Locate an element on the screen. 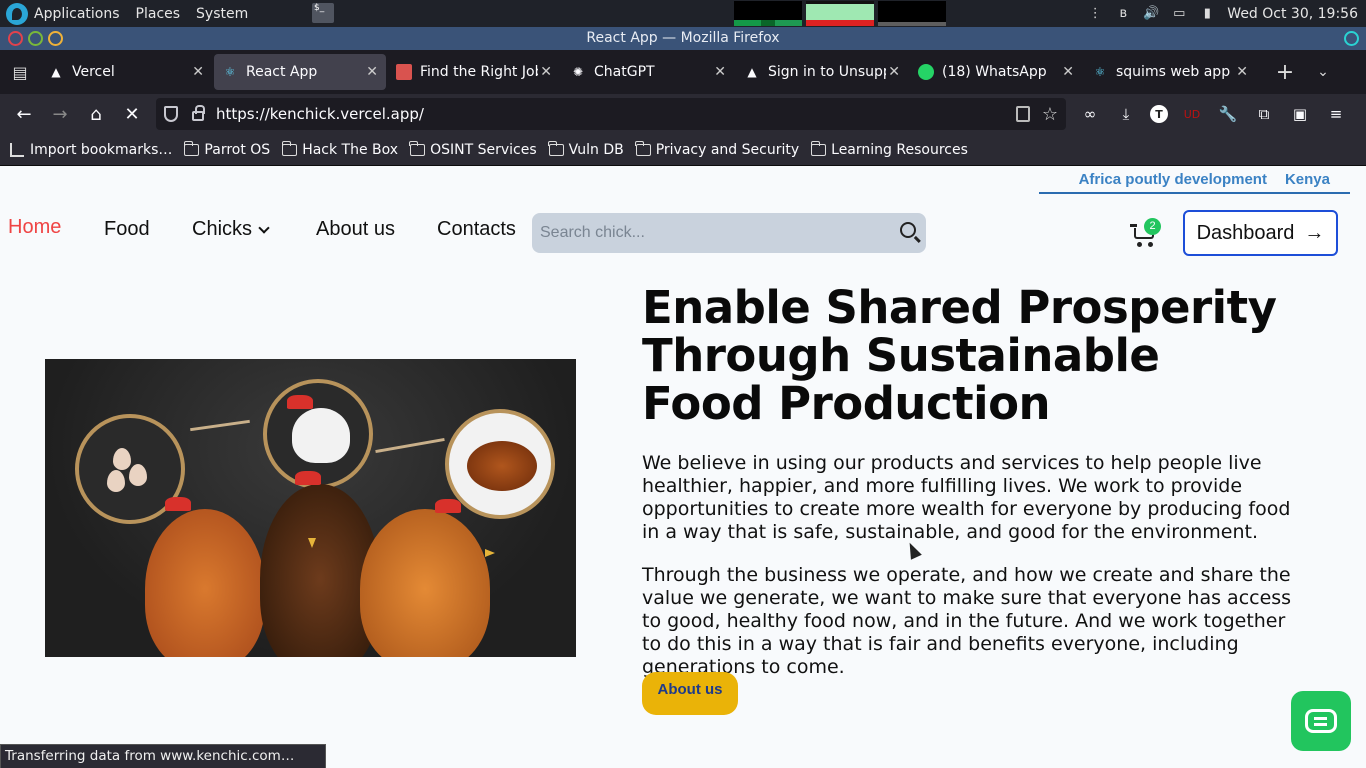 The width and height of the screenshot is (1366, 768). clock: Wed Oct 30, 19:56 is located at coordinates (1292, 14).